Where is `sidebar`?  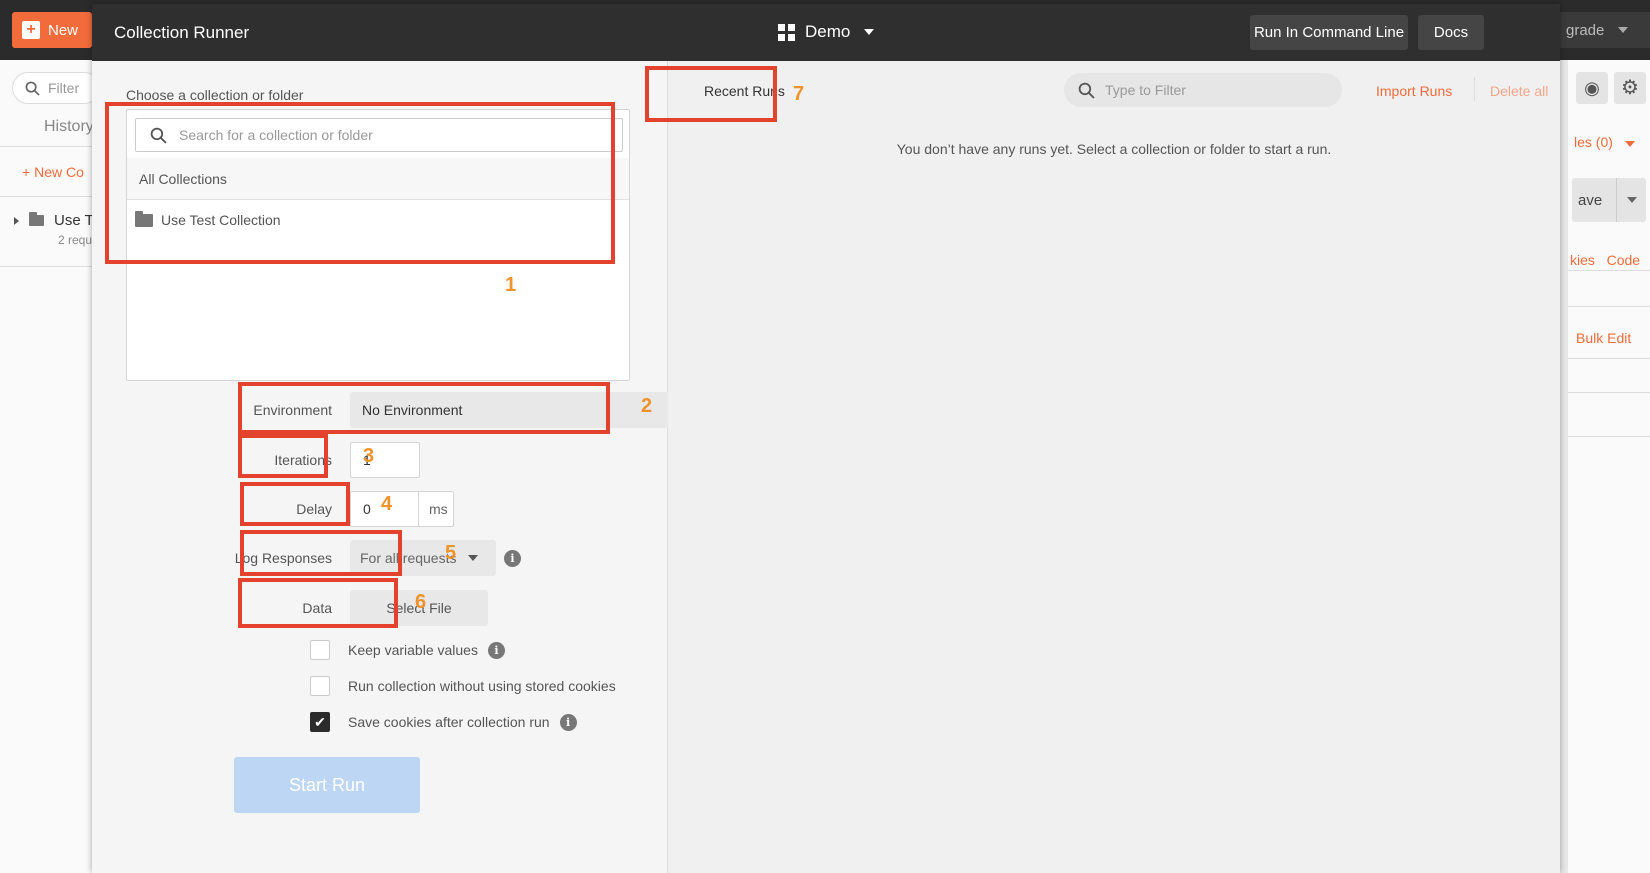
sidebar is located at coordinates (50, 466).